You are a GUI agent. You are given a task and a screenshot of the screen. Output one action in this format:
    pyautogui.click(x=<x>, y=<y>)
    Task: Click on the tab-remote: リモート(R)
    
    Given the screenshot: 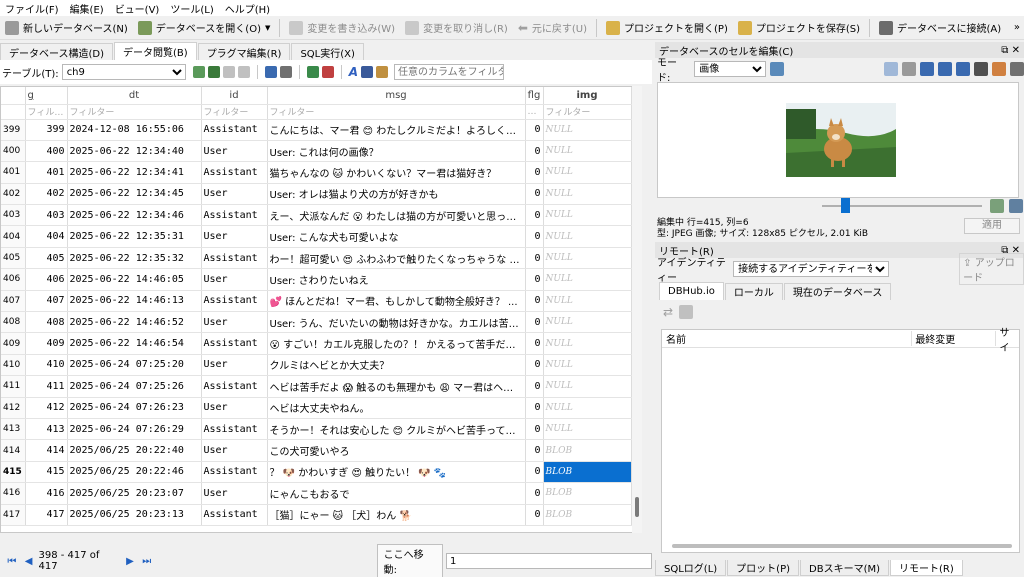 What is the action you would take?
    pyautogui.click(x=926, y=568)
    